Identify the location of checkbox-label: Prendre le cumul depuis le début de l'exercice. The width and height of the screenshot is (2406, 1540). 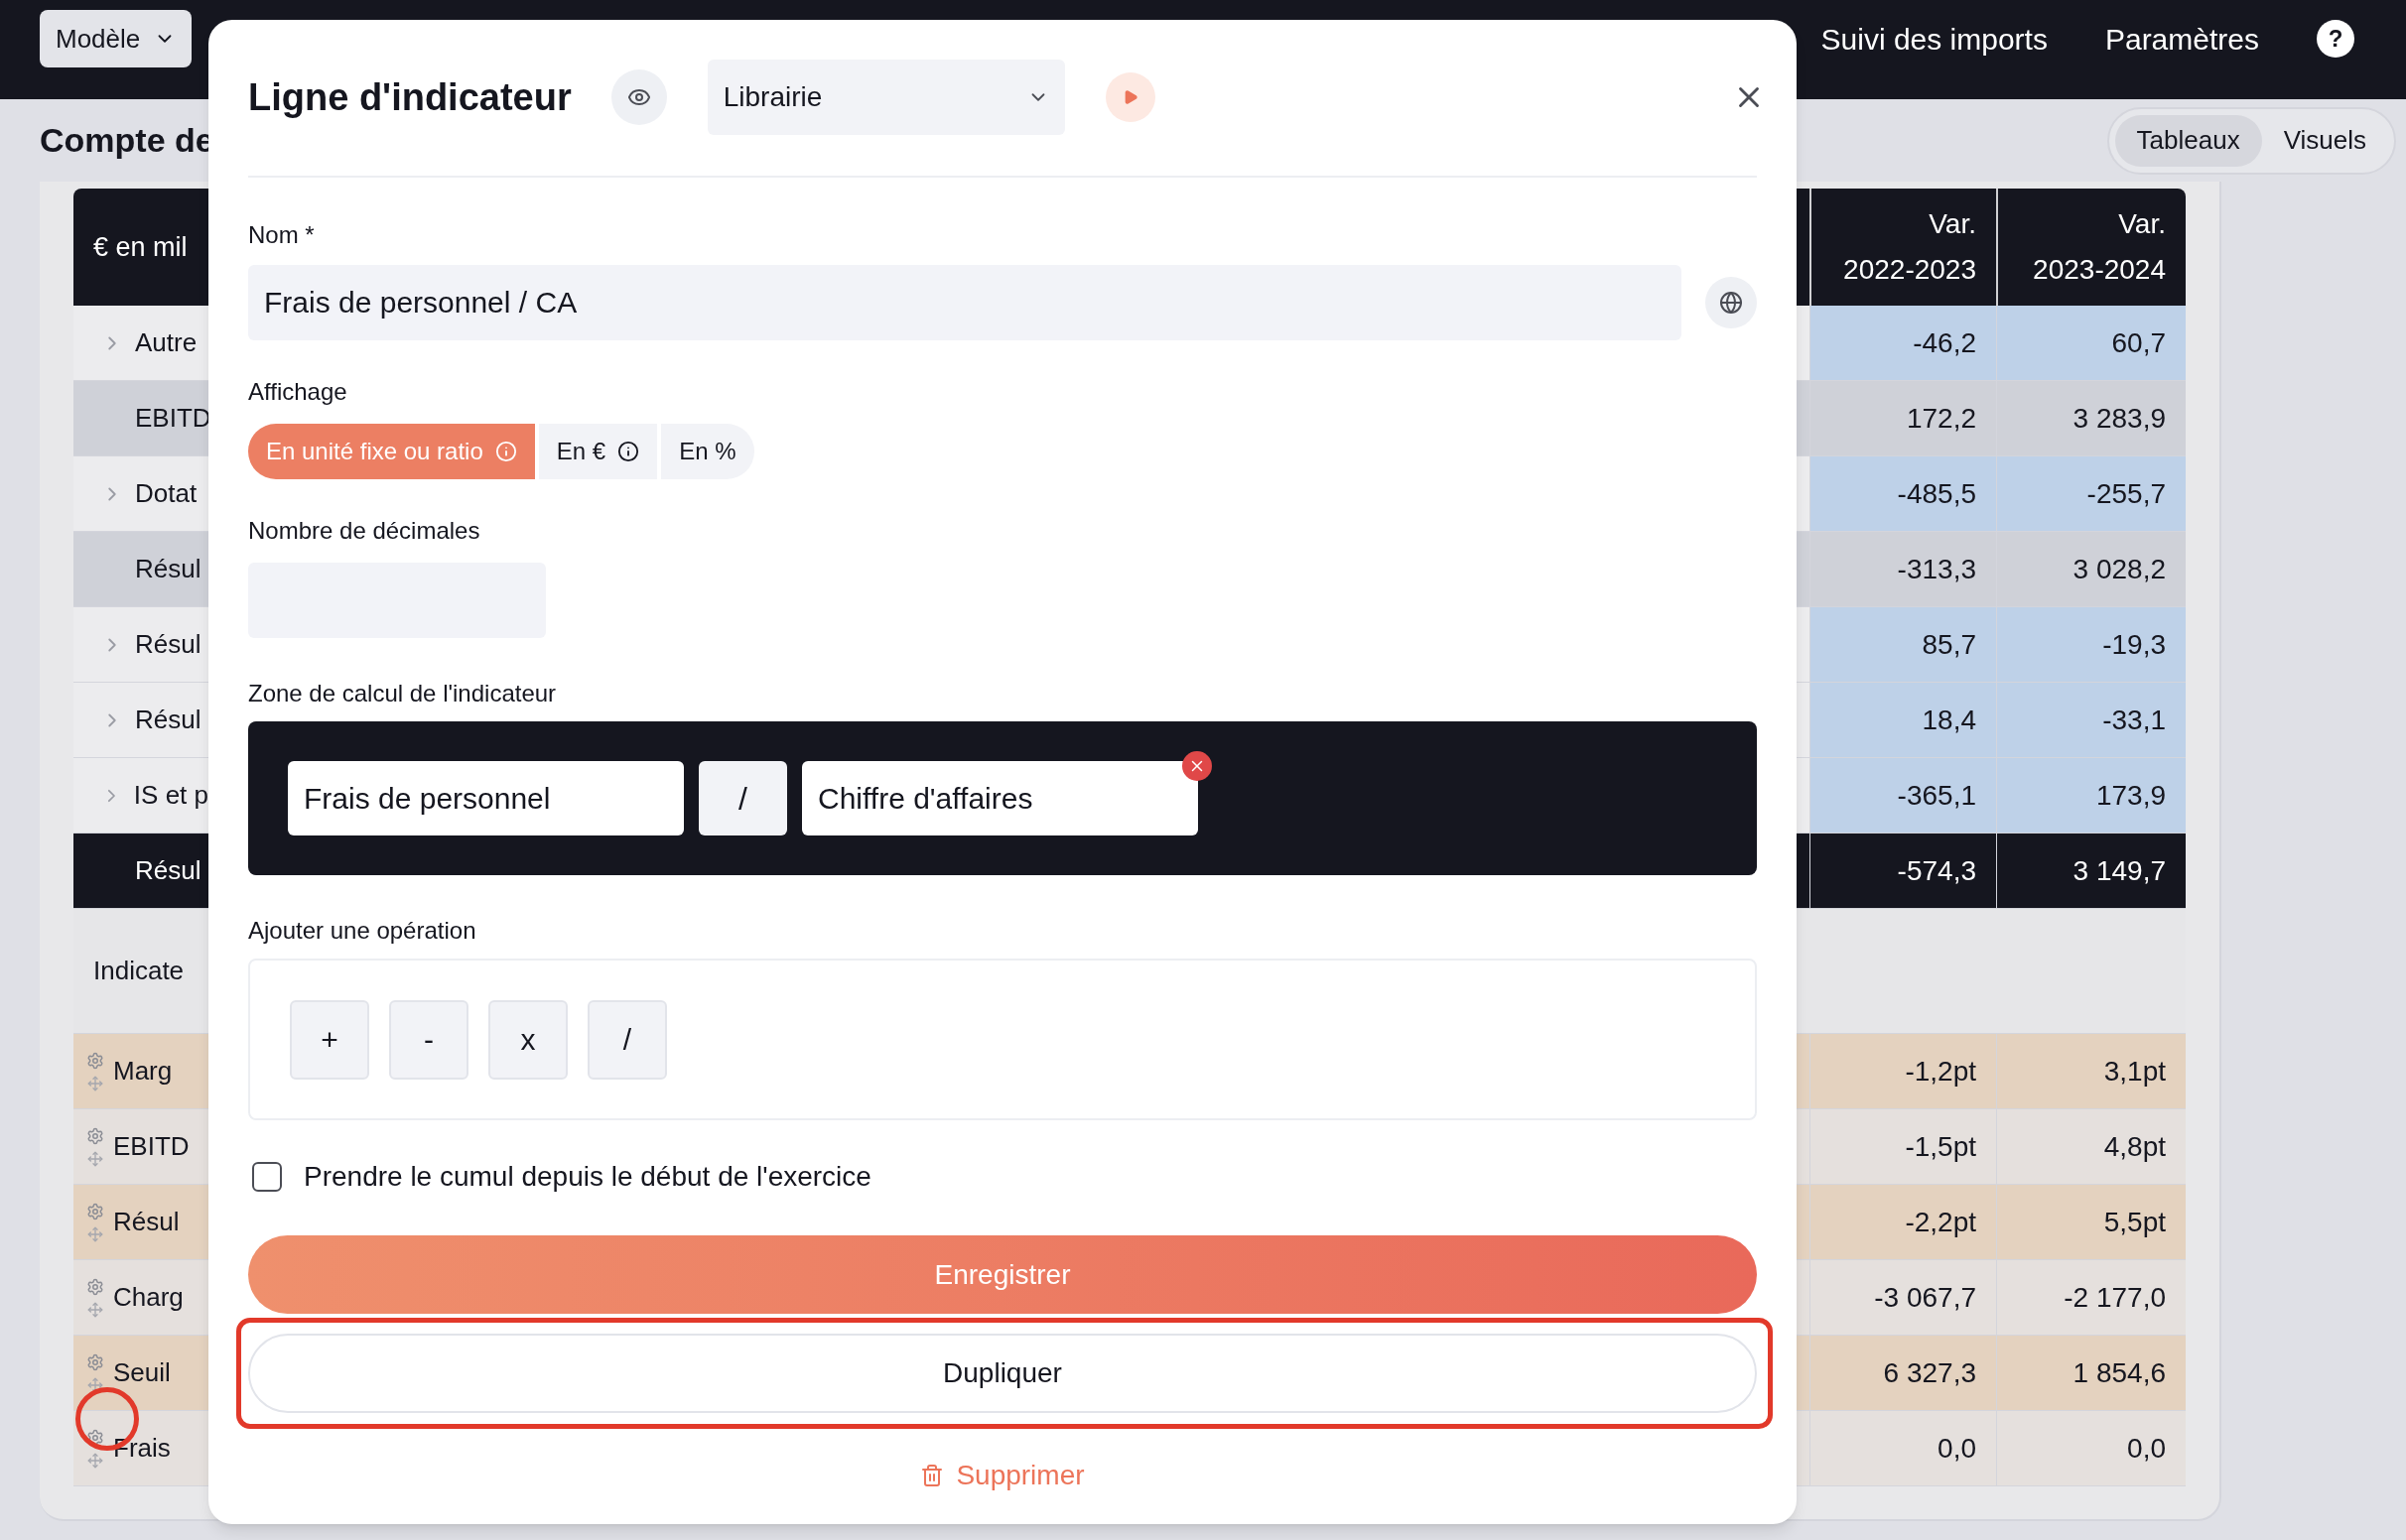
(587, 1177).